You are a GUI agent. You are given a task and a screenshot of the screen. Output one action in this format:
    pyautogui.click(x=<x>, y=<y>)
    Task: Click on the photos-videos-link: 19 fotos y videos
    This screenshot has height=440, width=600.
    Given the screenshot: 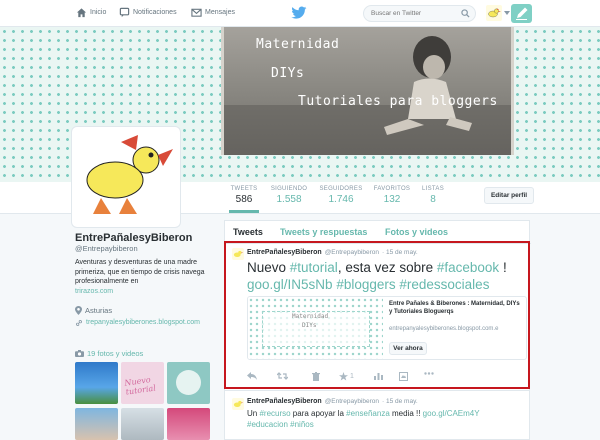 What is the action you would take?
    pyautogui.click(x=109, y=353)
    